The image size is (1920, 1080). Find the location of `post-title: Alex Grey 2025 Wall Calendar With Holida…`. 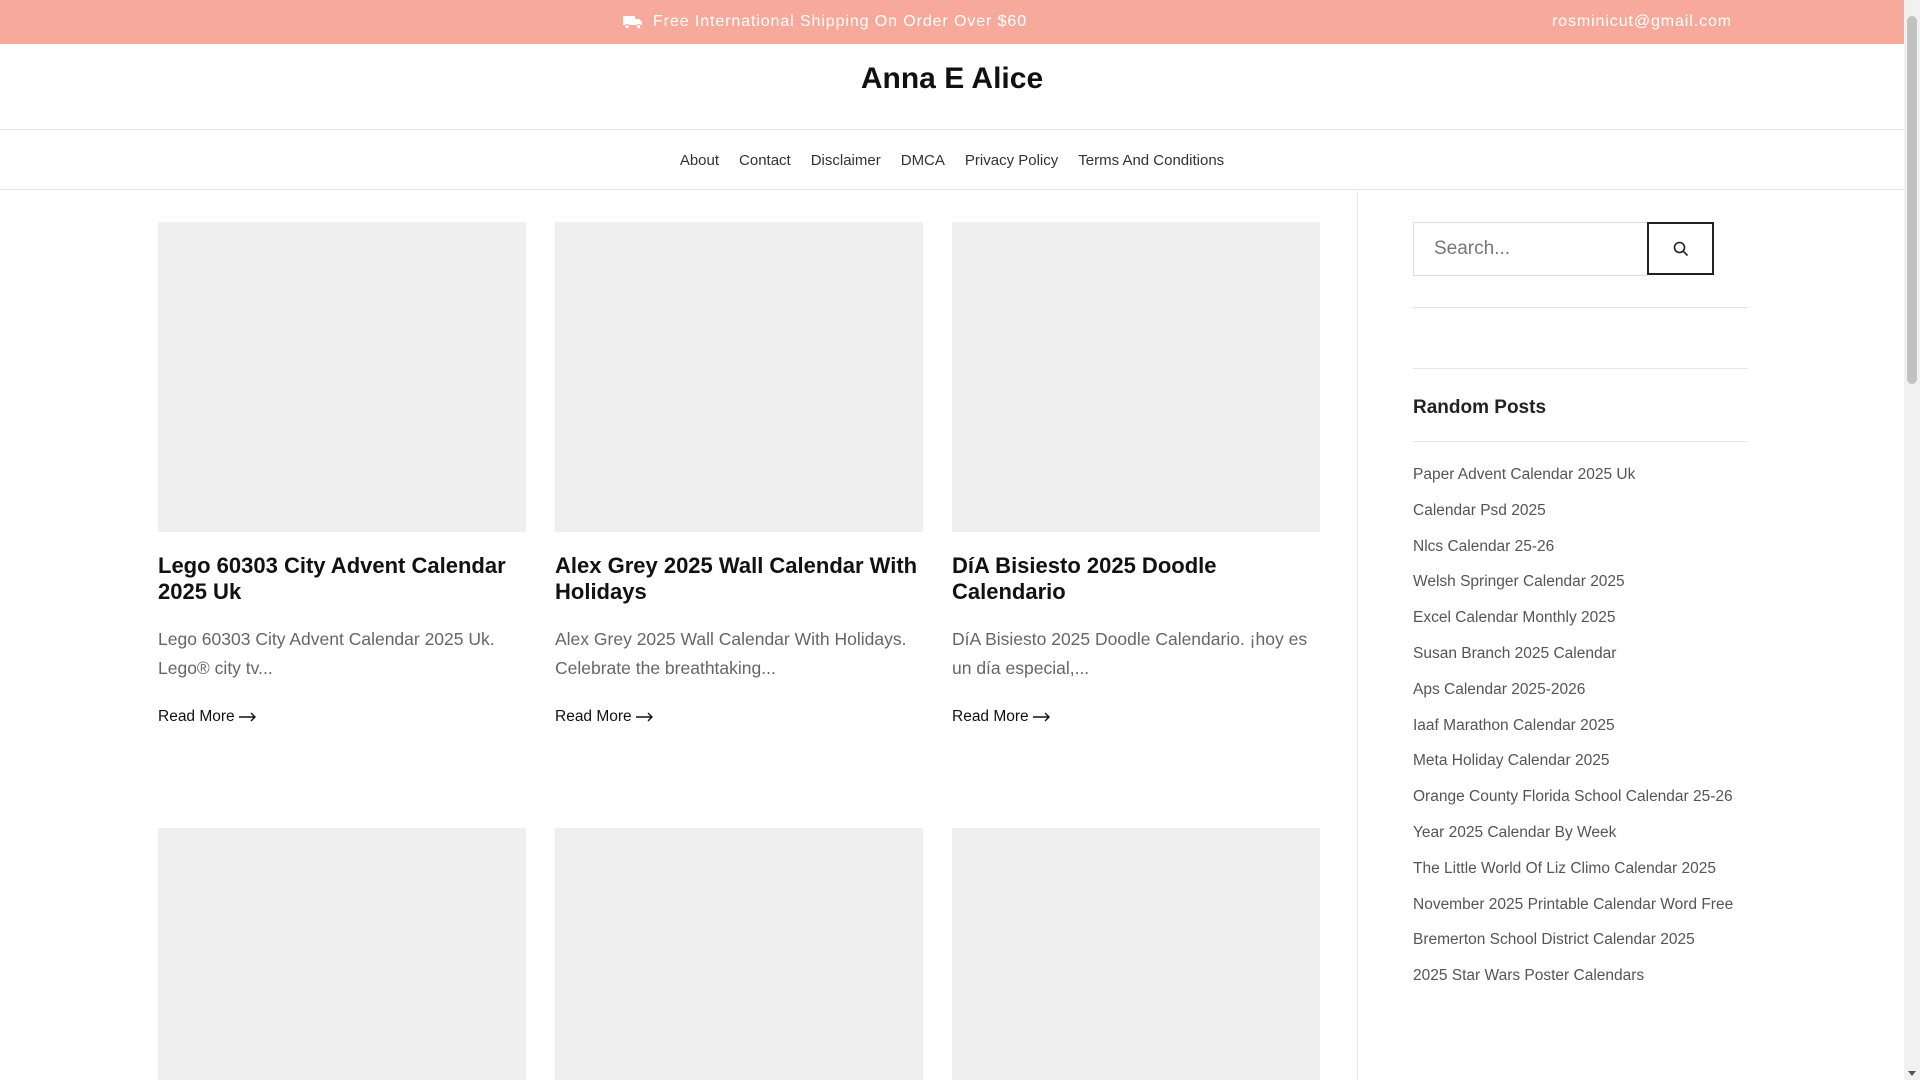

post-title: Alex Grey 2025 Wall Calendar With Holida… is located at coordinates (739, 579).